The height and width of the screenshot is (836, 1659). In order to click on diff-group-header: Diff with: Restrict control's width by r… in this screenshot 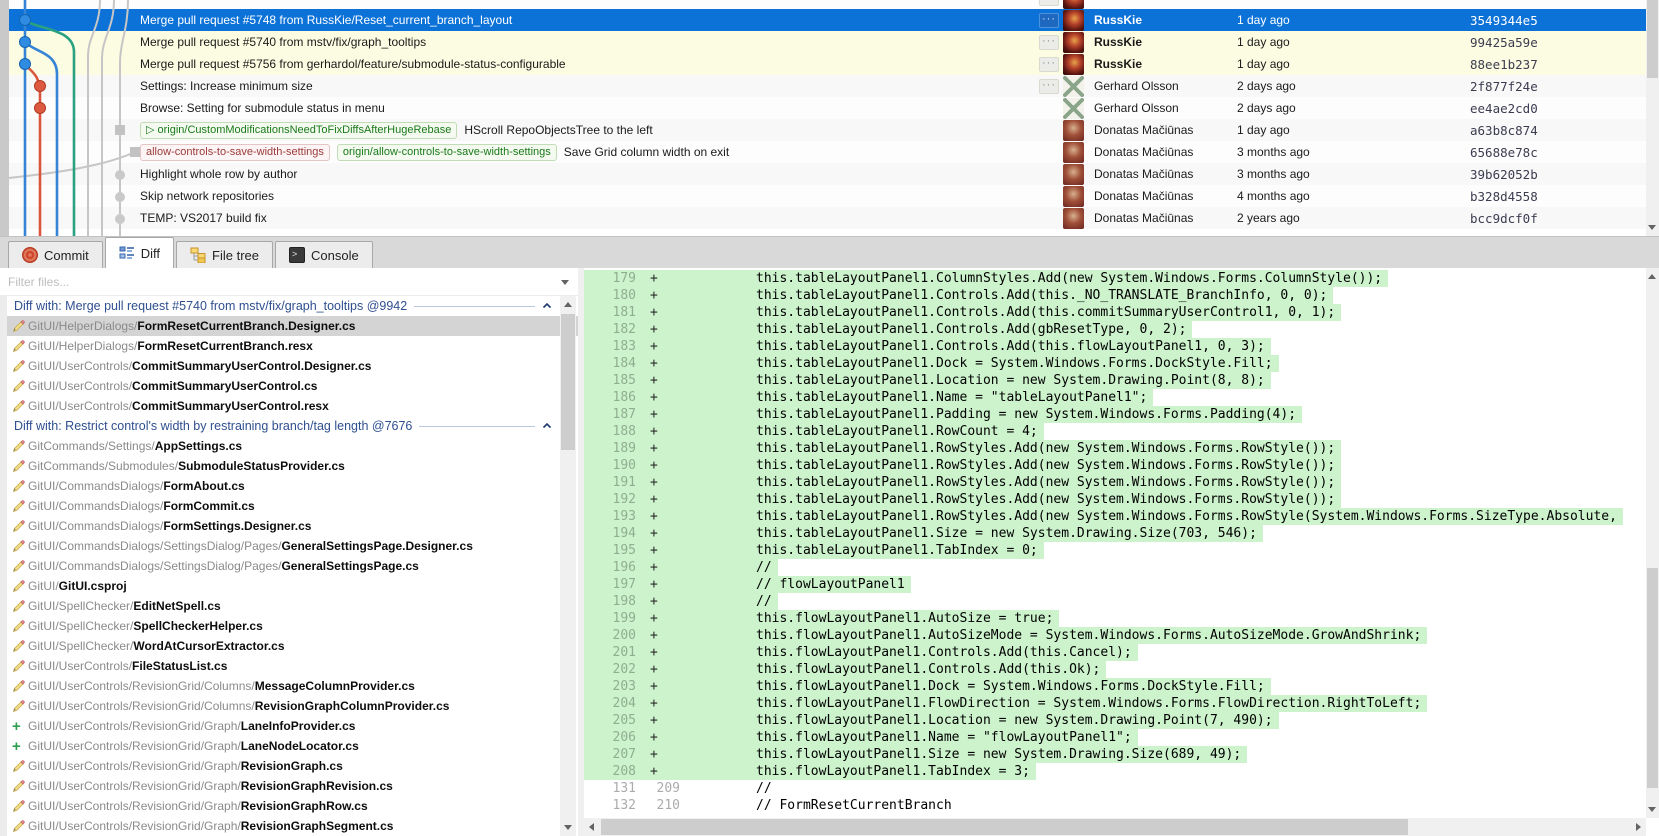, I will do `click(292, 426)`.